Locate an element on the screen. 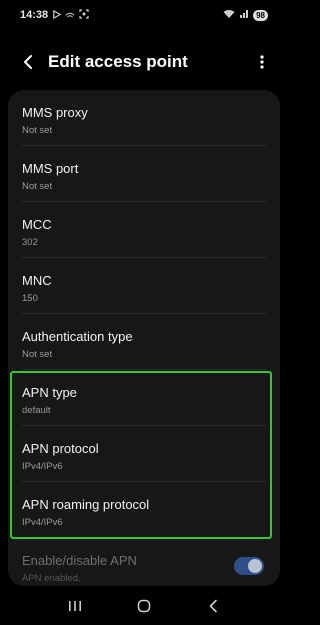  setting-title: MCC is located at coordinates (37, 224).